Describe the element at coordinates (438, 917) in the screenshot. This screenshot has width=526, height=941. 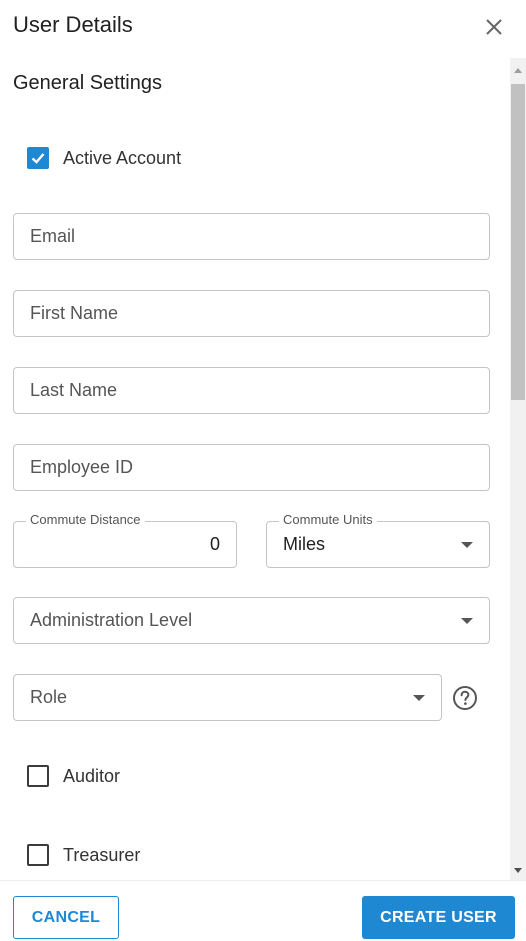
I see `create-user-button: CREATE USER` at that location.